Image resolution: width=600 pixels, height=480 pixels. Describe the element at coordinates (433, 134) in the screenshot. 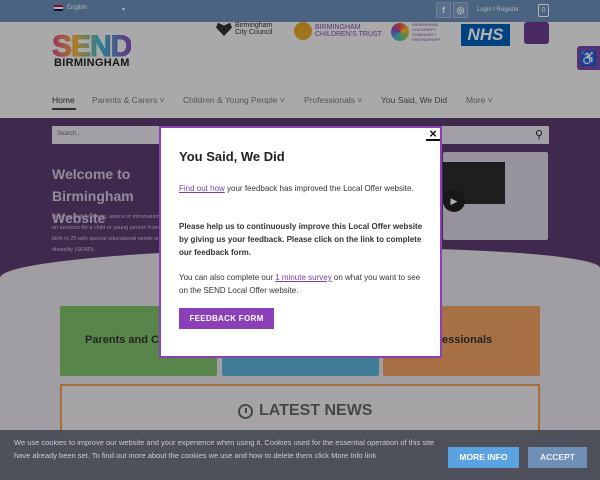

I see `close-icon: ×` at that location.